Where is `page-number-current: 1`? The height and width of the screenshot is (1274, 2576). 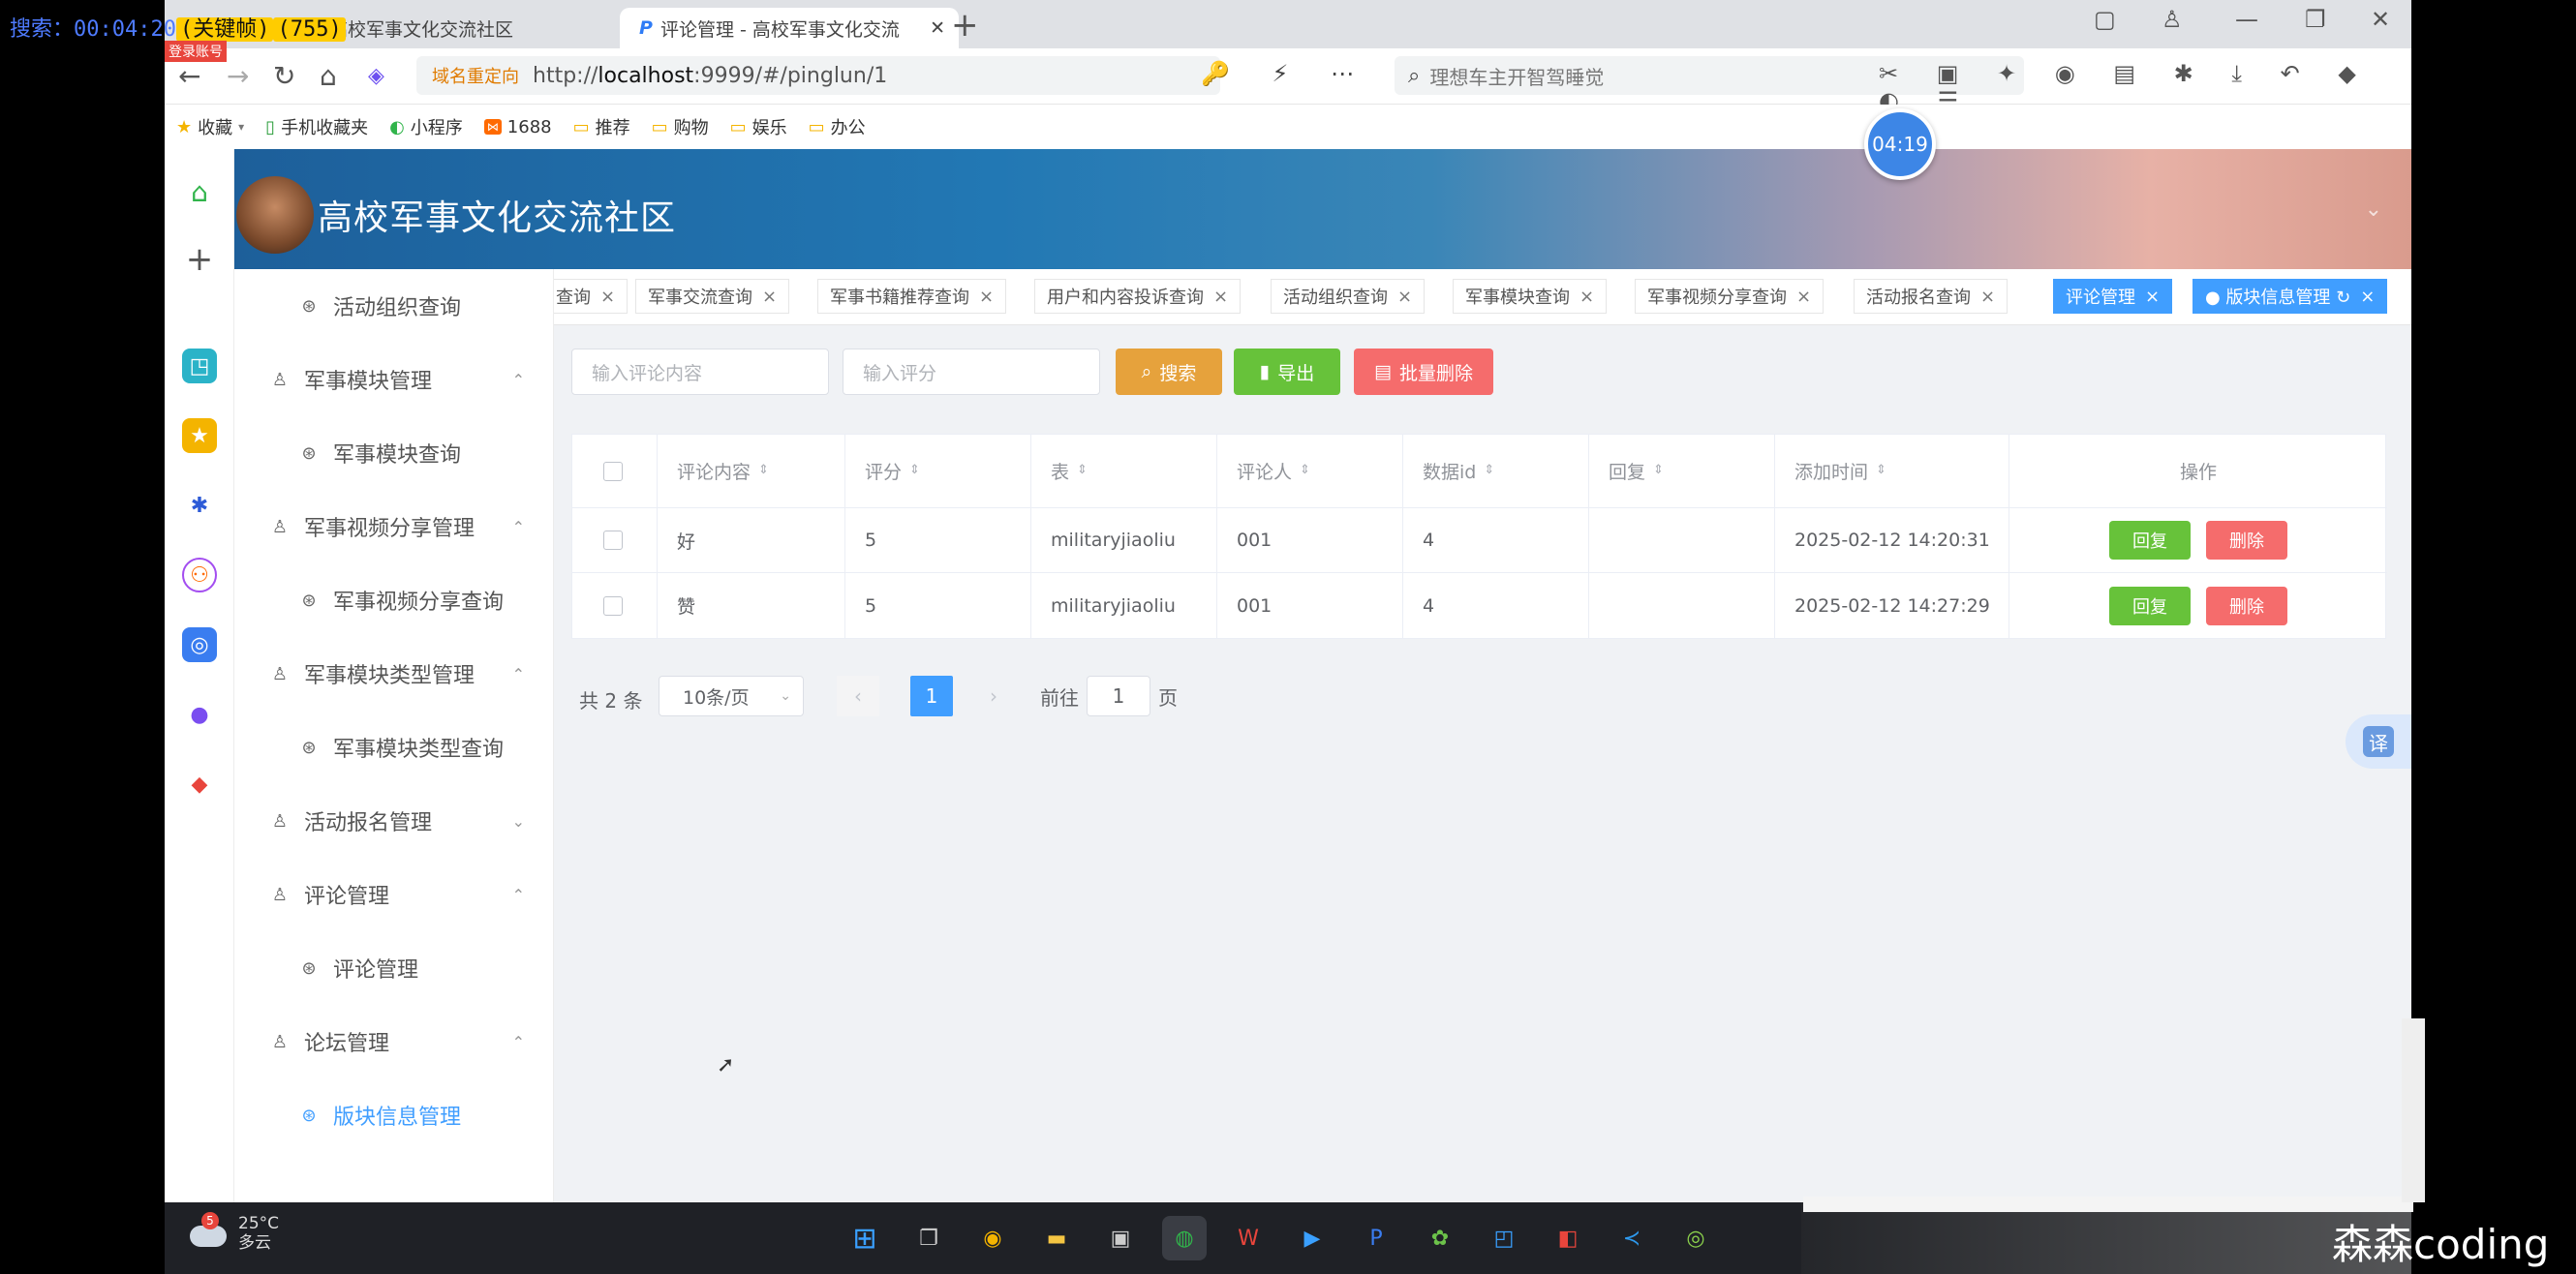 page-number-current: 1 is located at coordinates (931, 696).